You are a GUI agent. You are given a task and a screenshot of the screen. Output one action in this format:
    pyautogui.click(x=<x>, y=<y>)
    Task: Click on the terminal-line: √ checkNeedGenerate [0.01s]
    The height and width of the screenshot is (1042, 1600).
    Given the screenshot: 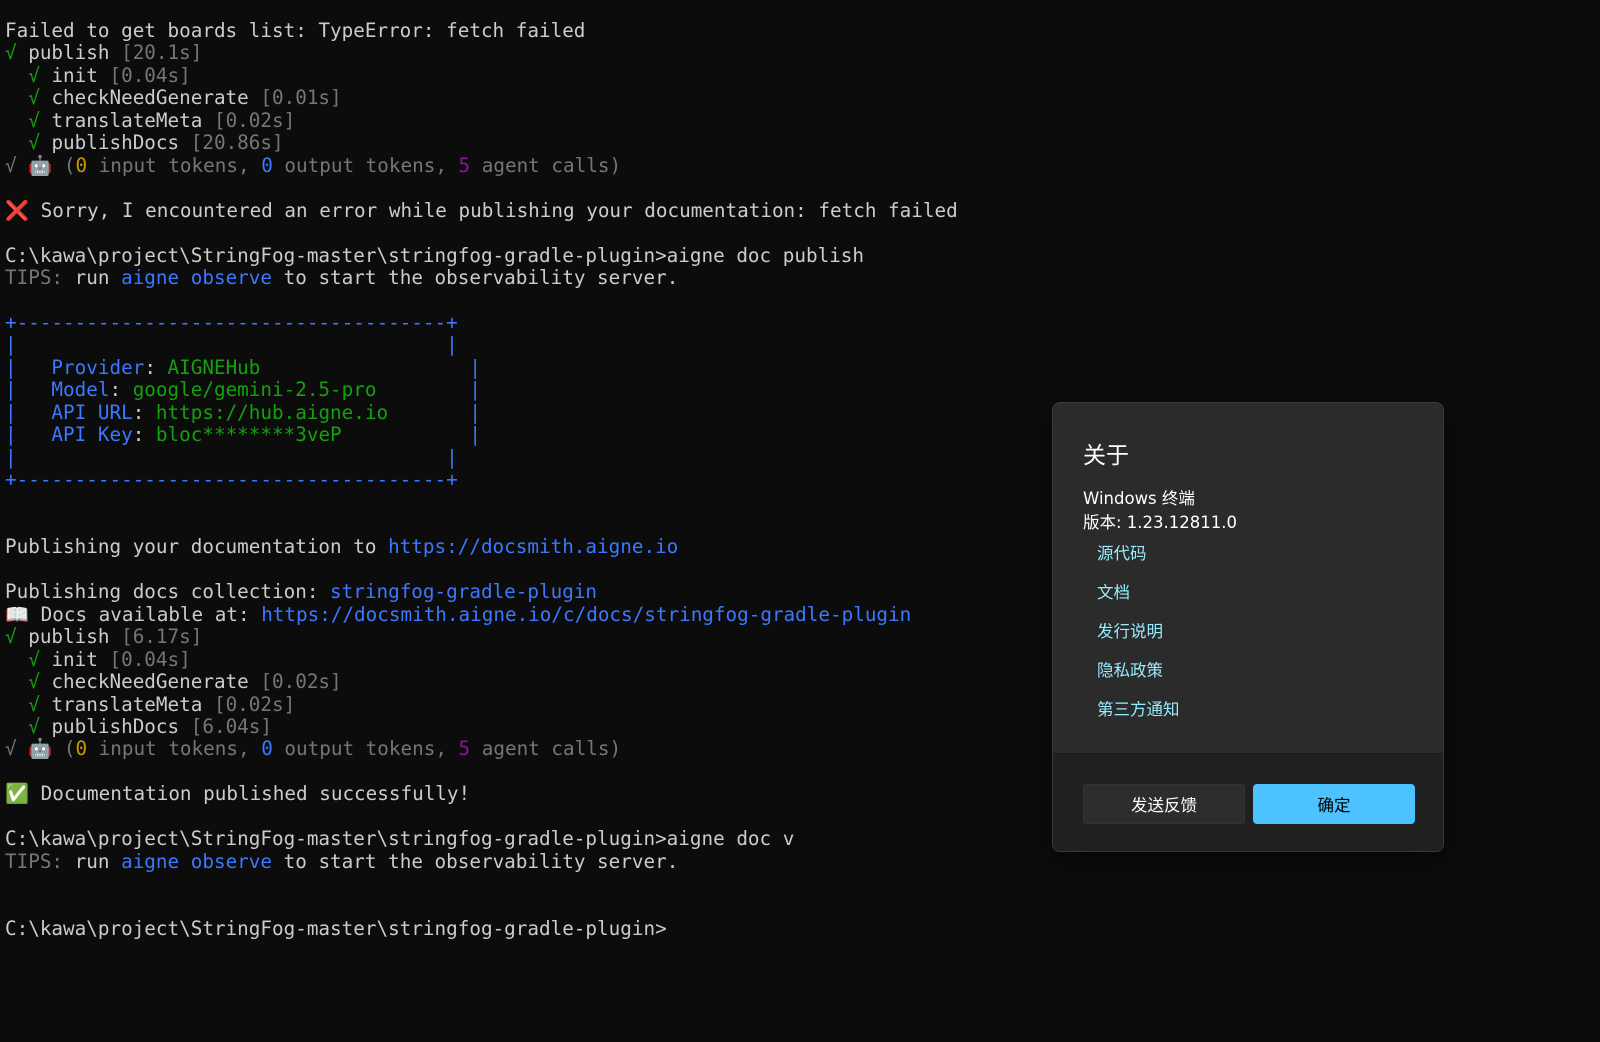 What is the action you would take?
    pyautogui.click(x=173, y=98)
    